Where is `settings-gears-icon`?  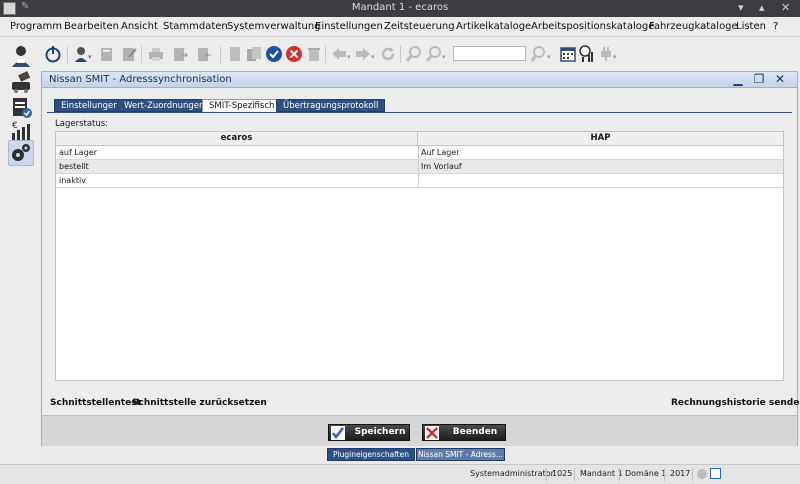
settings-gears-icon is located at coordinates (21, 153).